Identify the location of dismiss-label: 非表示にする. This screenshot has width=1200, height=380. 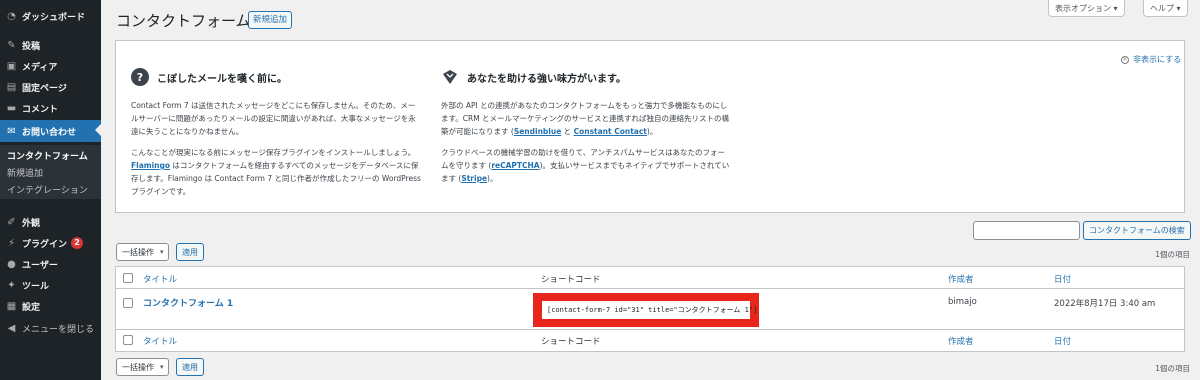
(1157, 59).